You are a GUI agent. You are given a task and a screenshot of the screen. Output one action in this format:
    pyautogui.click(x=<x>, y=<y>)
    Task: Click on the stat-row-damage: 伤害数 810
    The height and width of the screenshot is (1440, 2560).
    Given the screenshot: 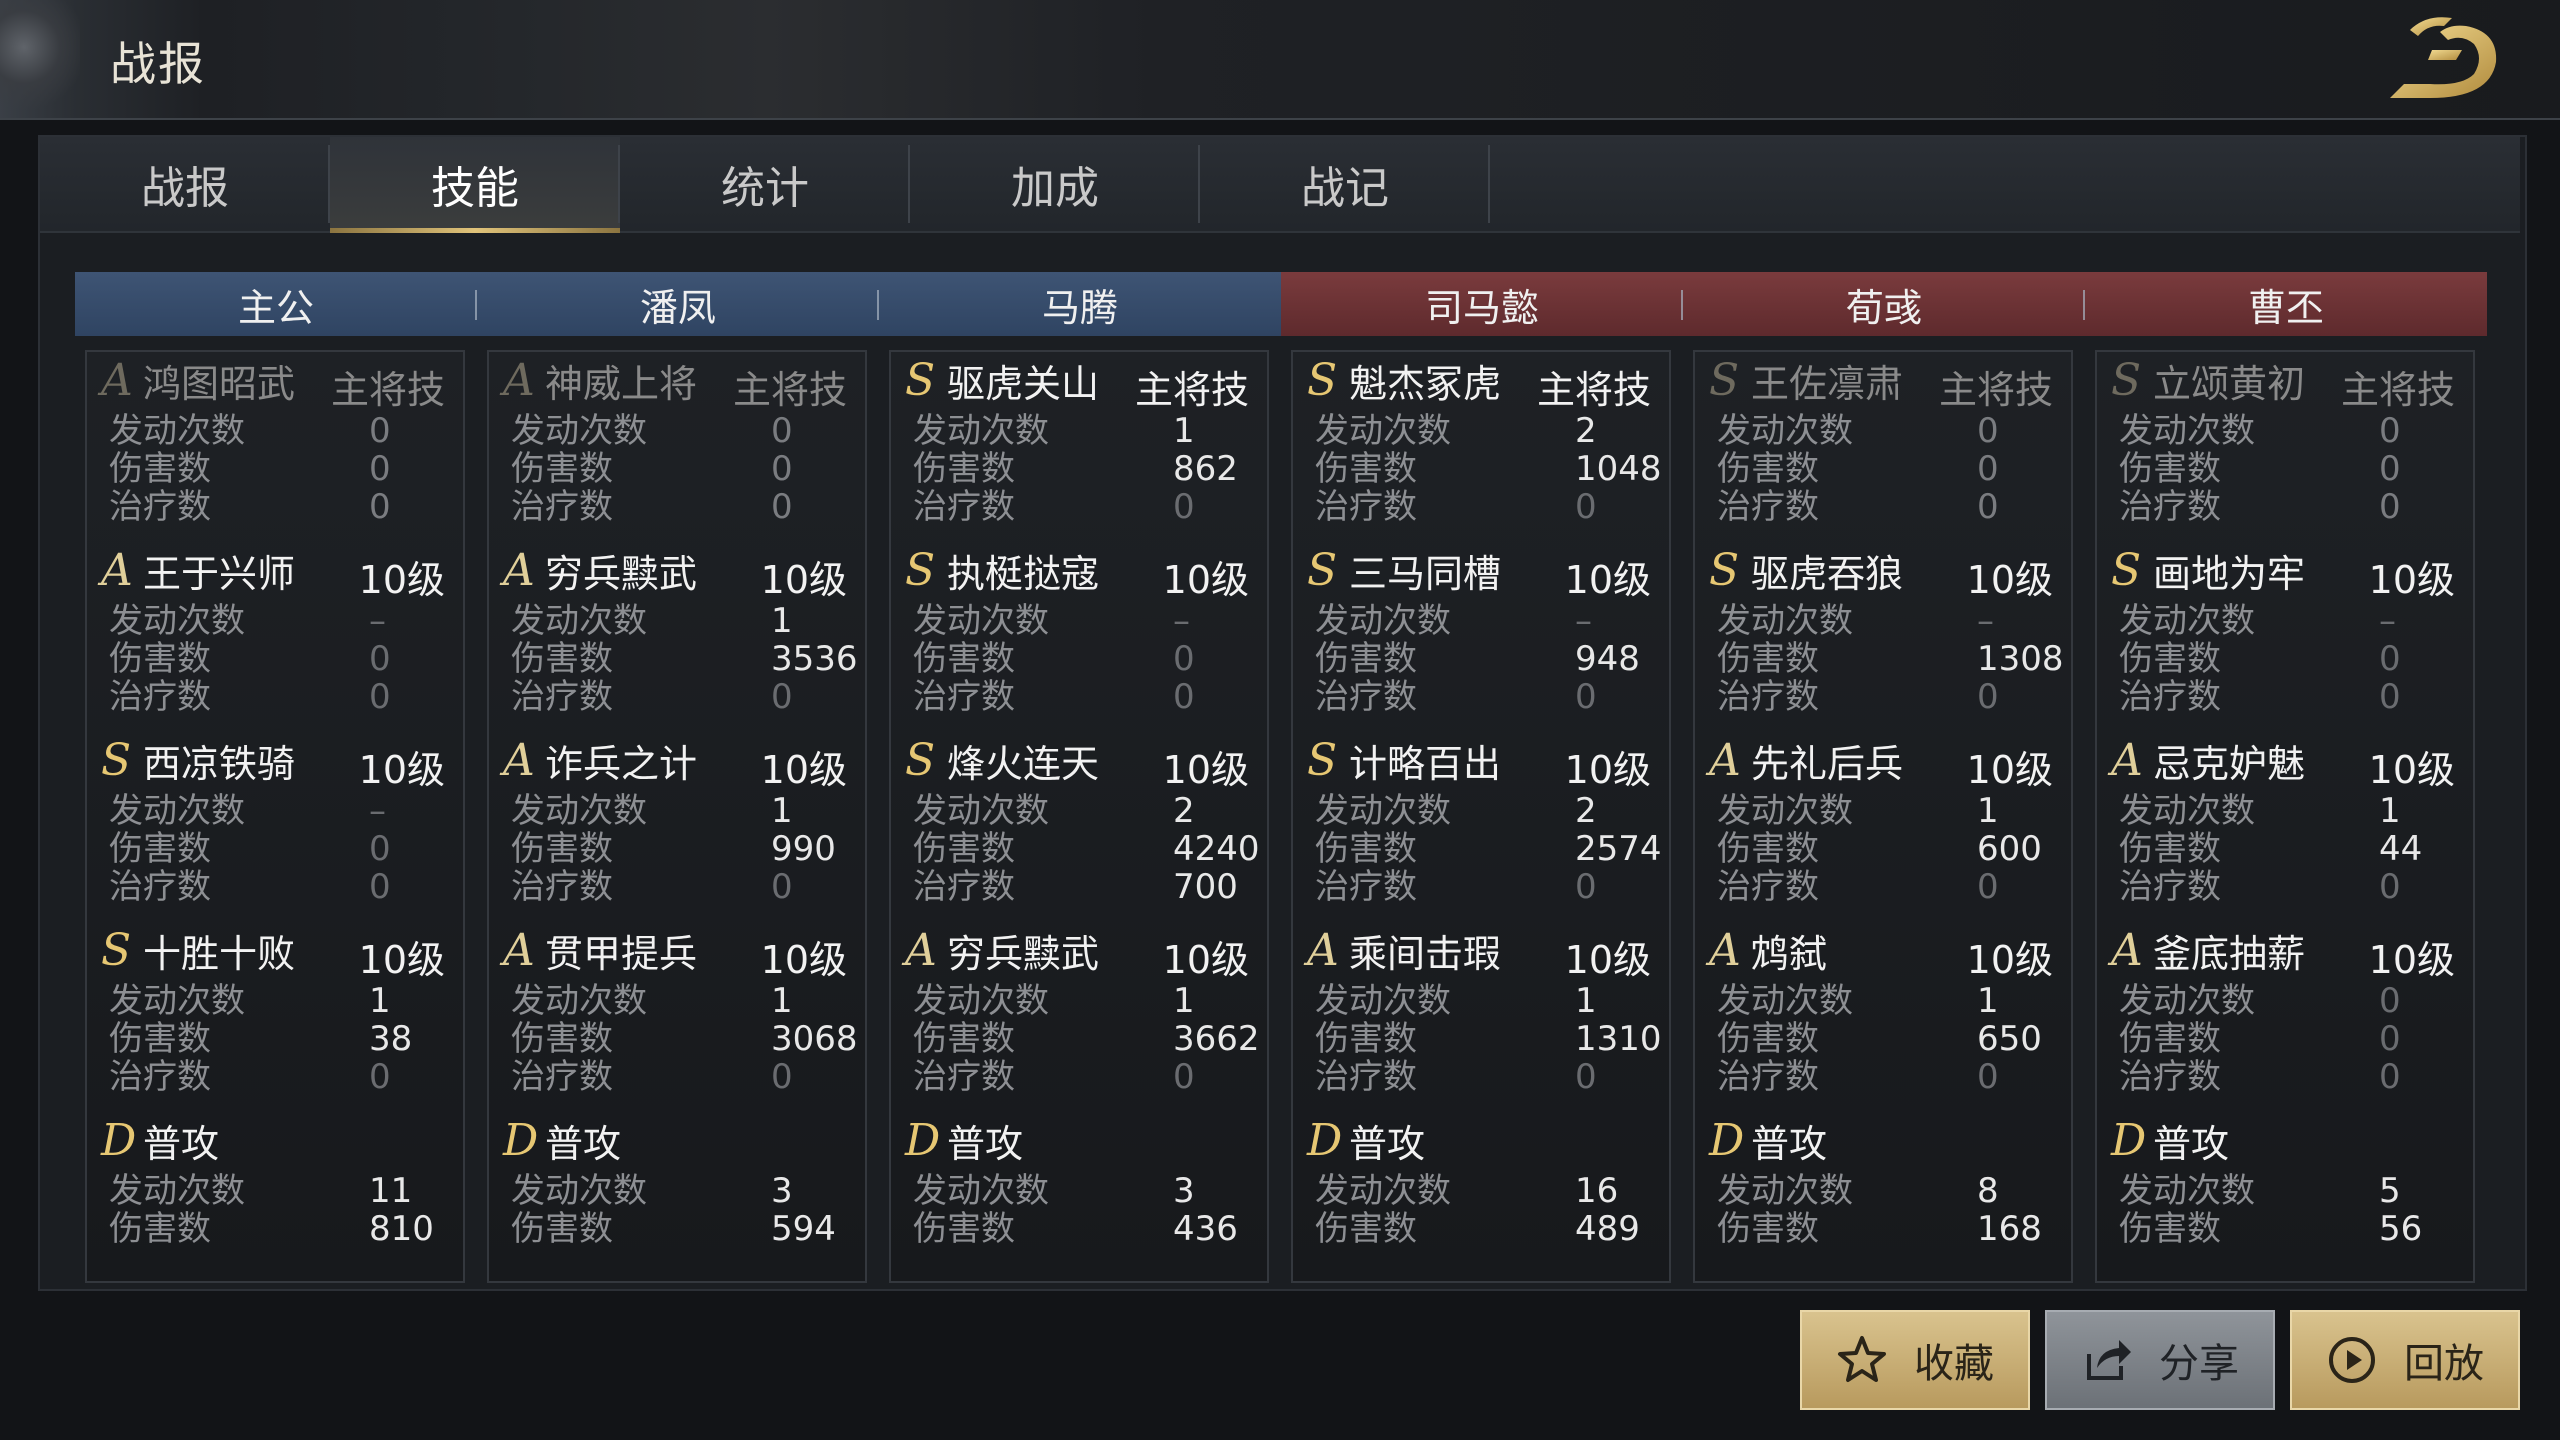 What is the action you would take?
    pyautogui.click(x=279, y=1229)
    